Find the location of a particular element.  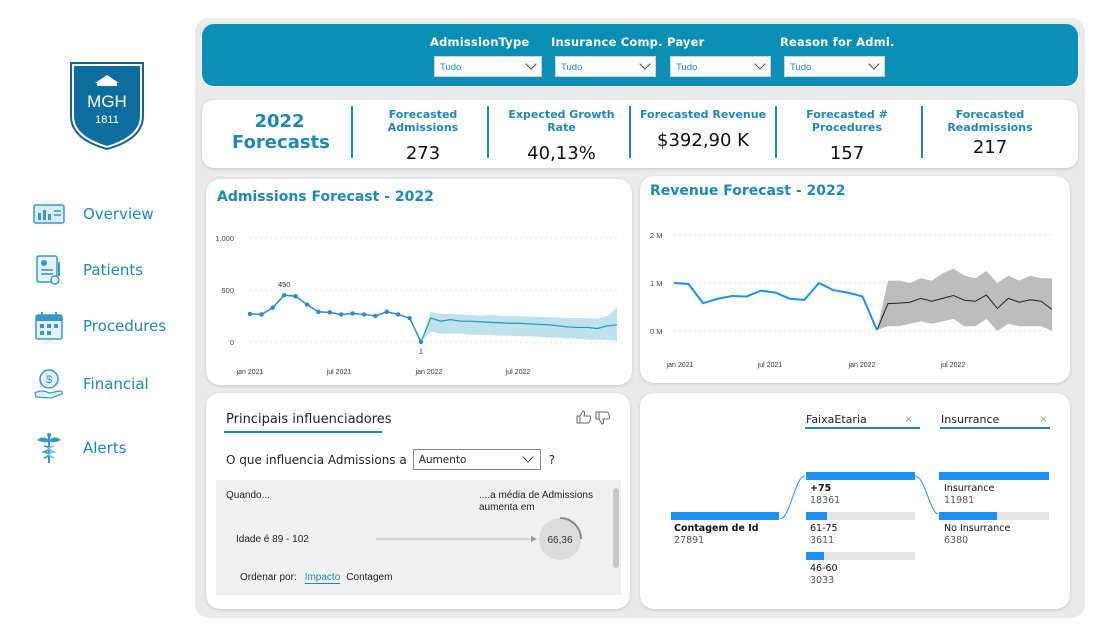

admission-type-select: Tudo is located at coordinates (488, 66).